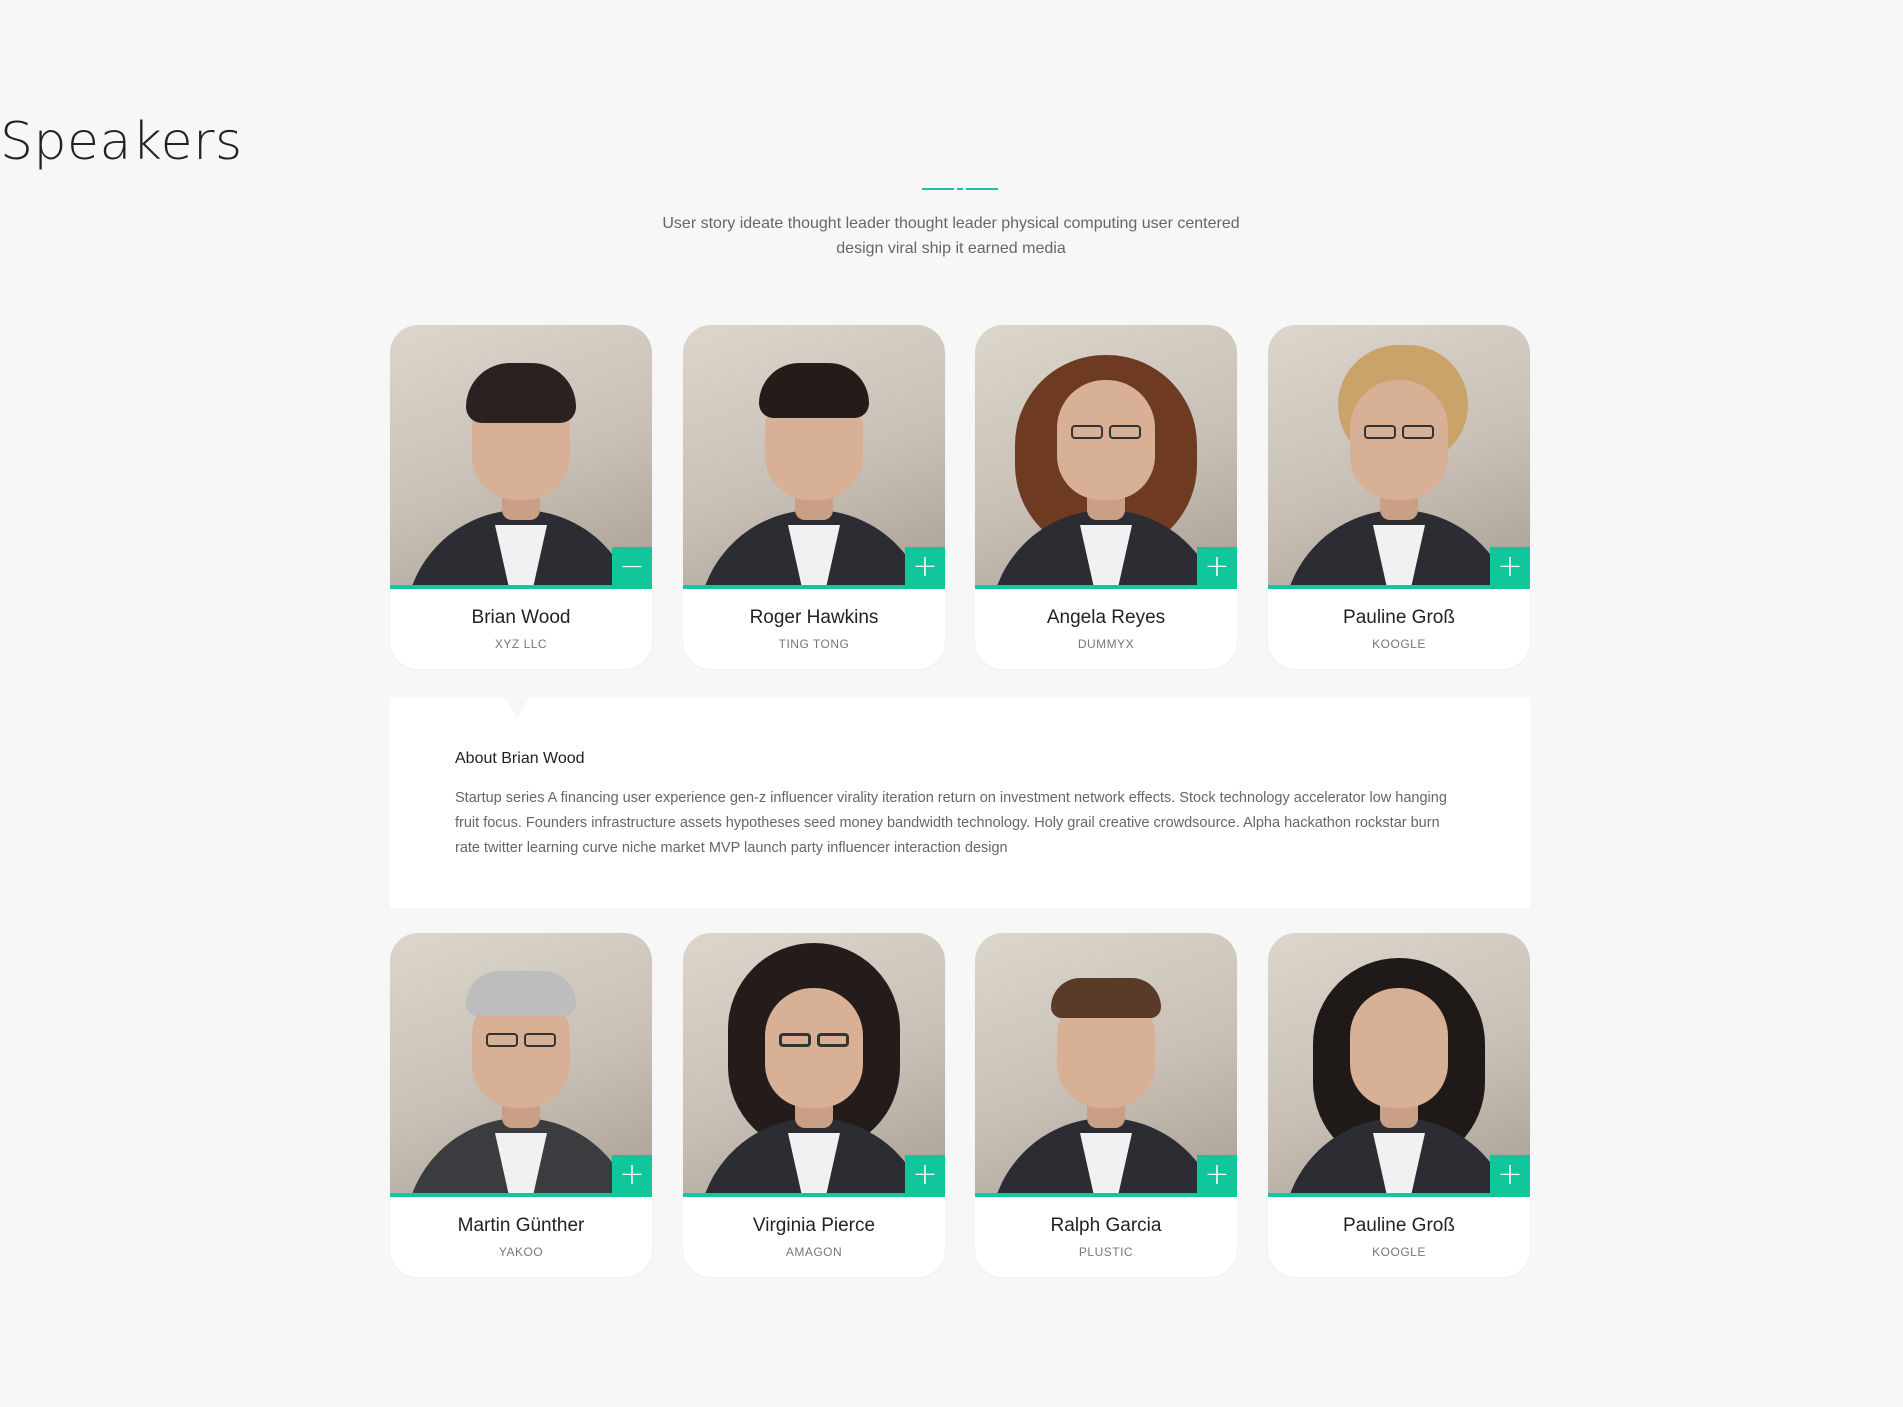 This screenshot has width=1903, height=1407. What do you see at coordinates (521, 1225) in the screenshot?
I see `speaker-name: Martin Günther` at bounding box center [521, 1225].